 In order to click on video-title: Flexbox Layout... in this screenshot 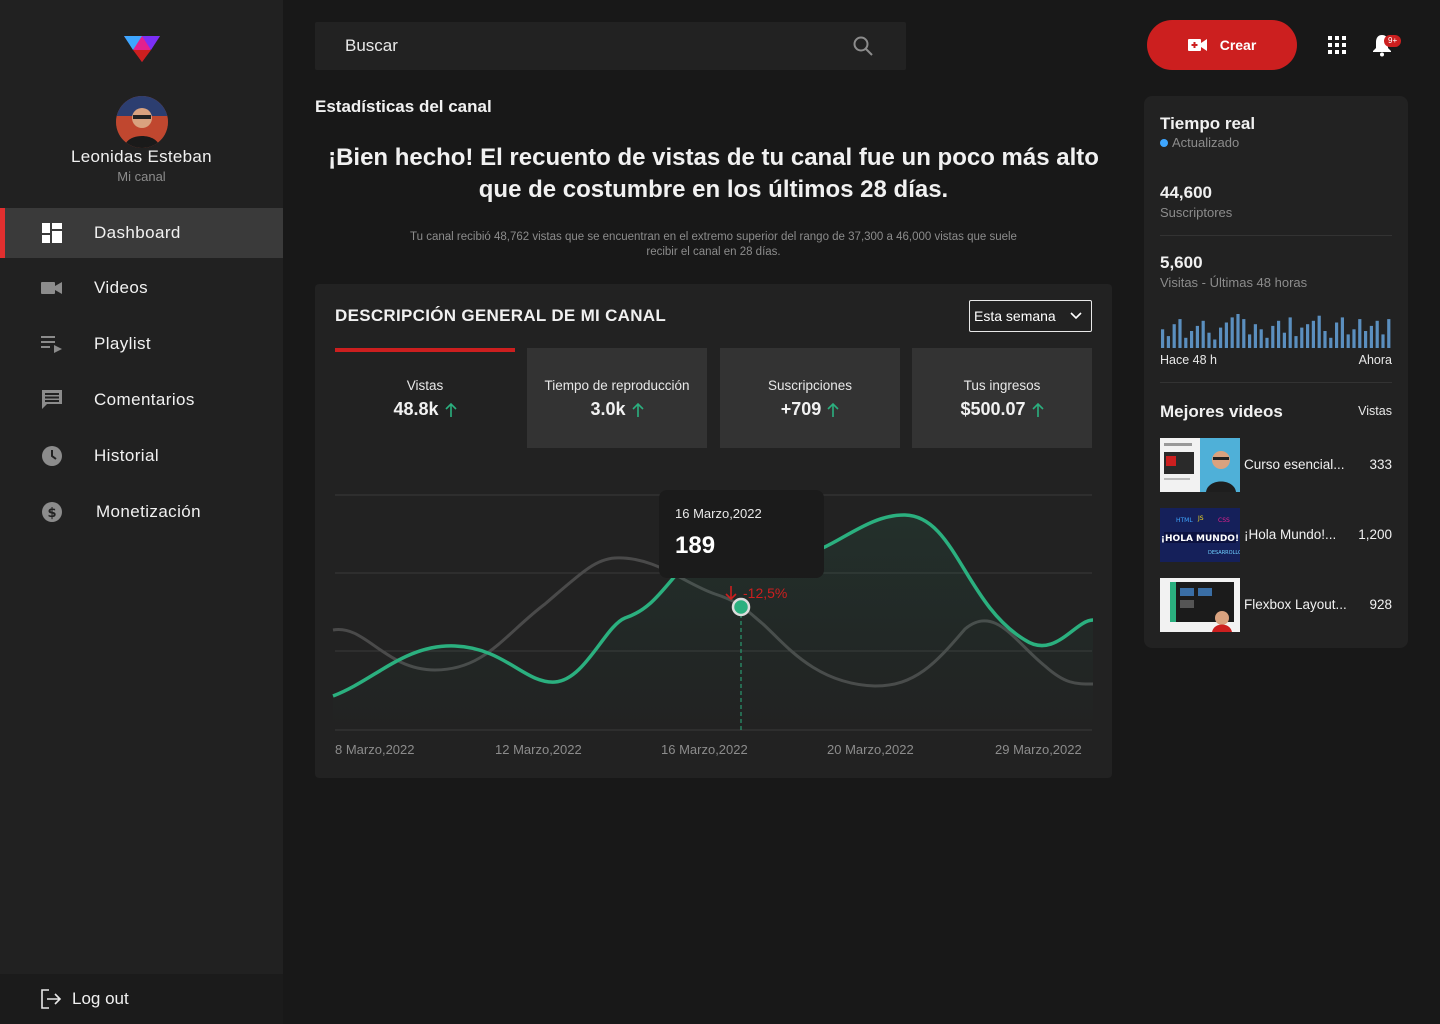, I will do `click(1295, 604)`.